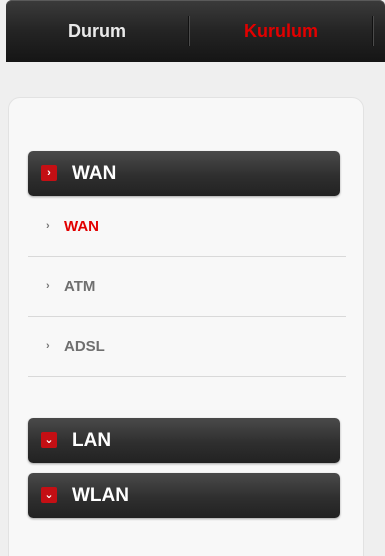  What do you see at coordinates (184, 495) in the screenshot?
I see `section-wlan-header: ⌄ WLAN` at bounding box center [184, 495].